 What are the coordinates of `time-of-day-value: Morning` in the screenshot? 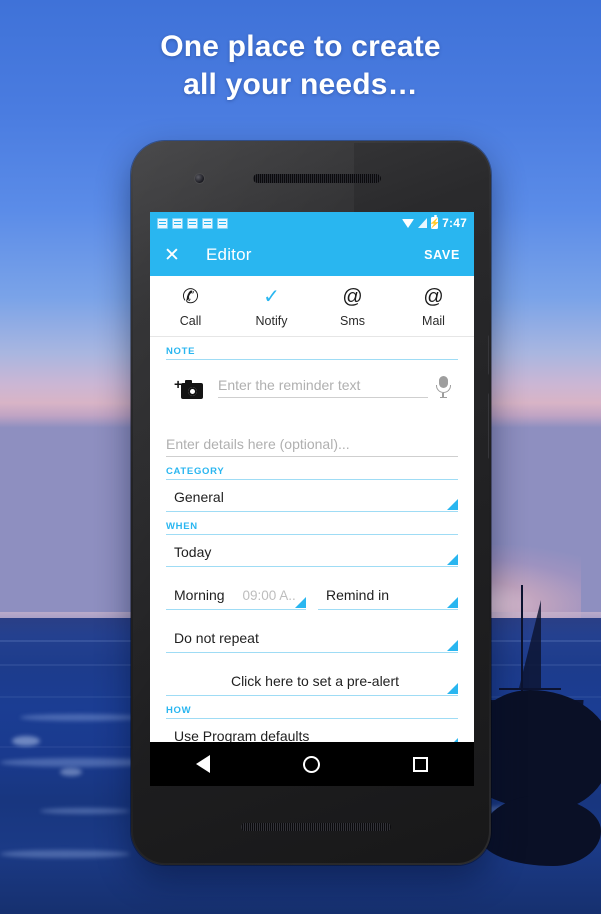 It's located at (199, 595).